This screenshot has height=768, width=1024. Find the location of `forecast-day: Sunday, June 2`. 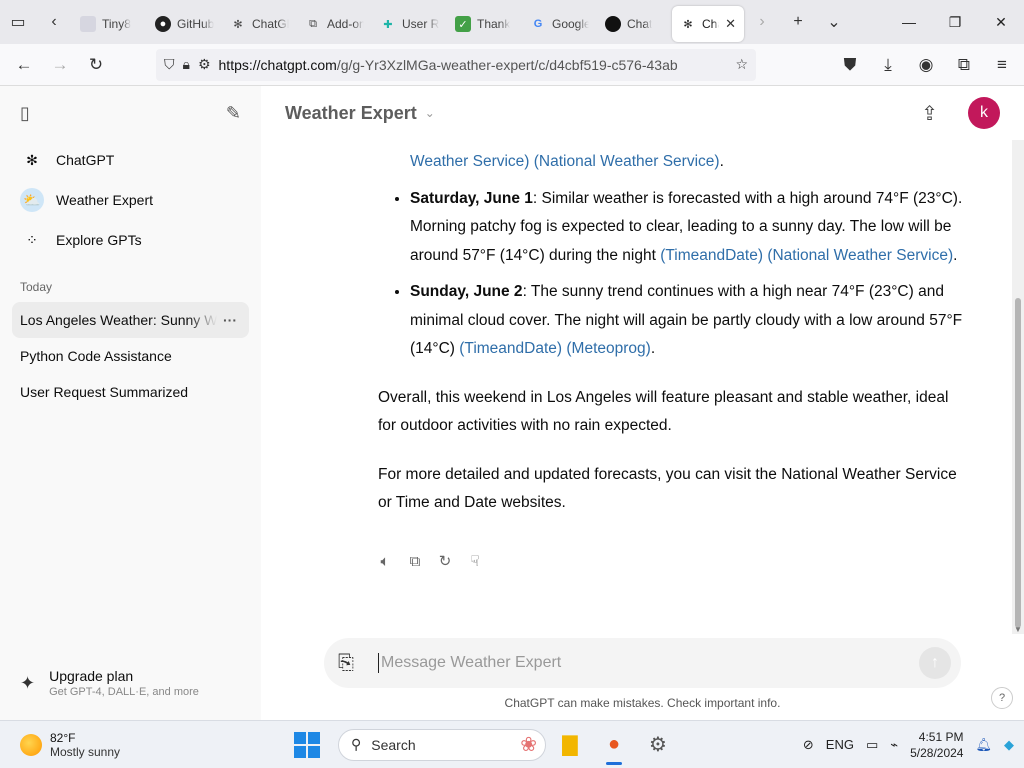

forecast-day: Sunday, June 2 is located at coordinates (466, 291).